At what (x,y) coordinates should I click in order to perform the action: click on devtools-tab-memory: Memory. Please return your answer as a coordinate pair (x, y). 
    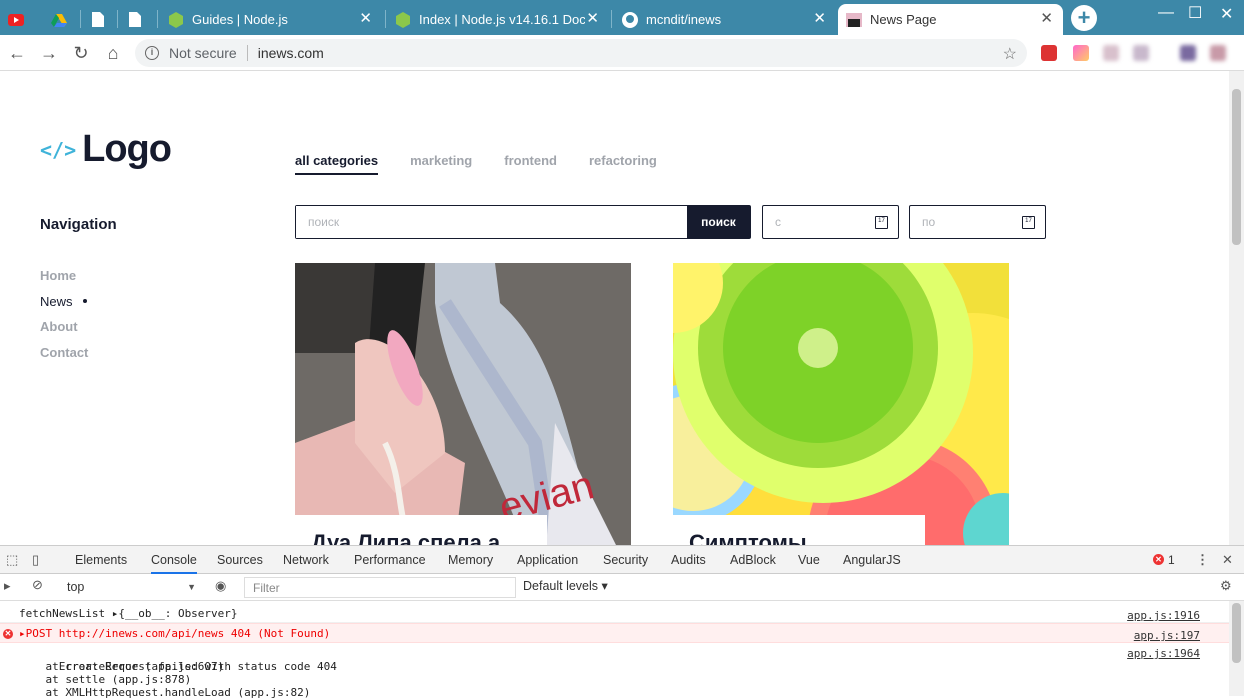
    Looking at the image, I should click on (470, 560).